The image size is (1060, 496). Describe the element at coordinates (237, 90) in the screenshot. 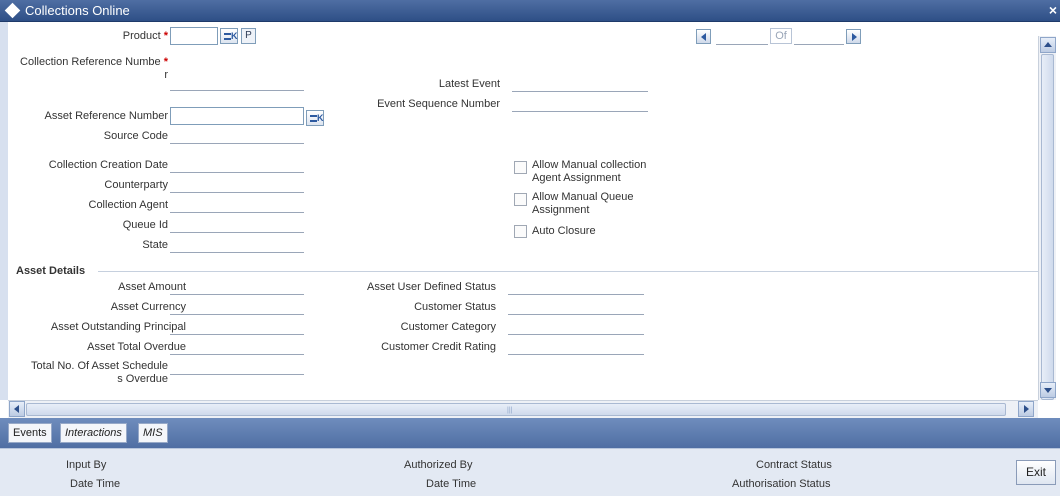

I see `collection-reference-input` at that location.